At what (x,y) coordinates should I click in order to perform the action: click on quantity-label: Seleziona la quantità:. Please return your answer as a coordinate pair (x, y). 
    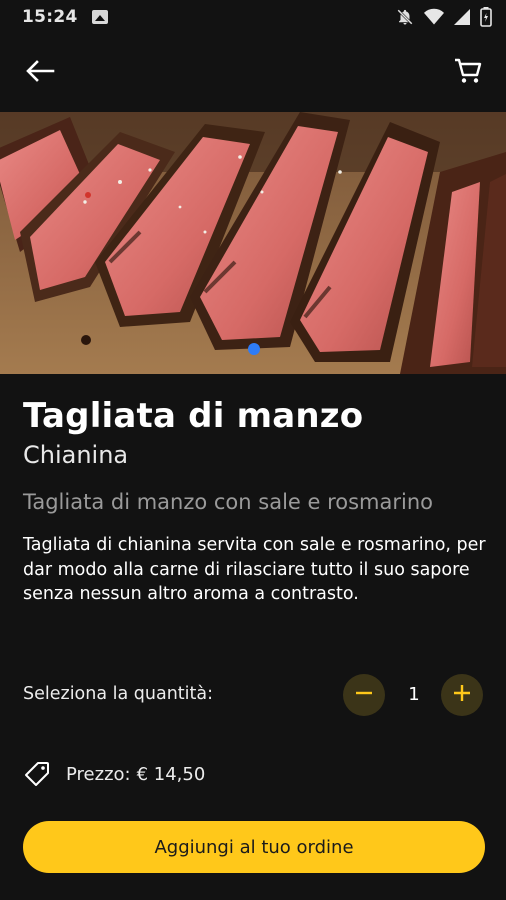
    Looking at the image, I should click on (118, 694).